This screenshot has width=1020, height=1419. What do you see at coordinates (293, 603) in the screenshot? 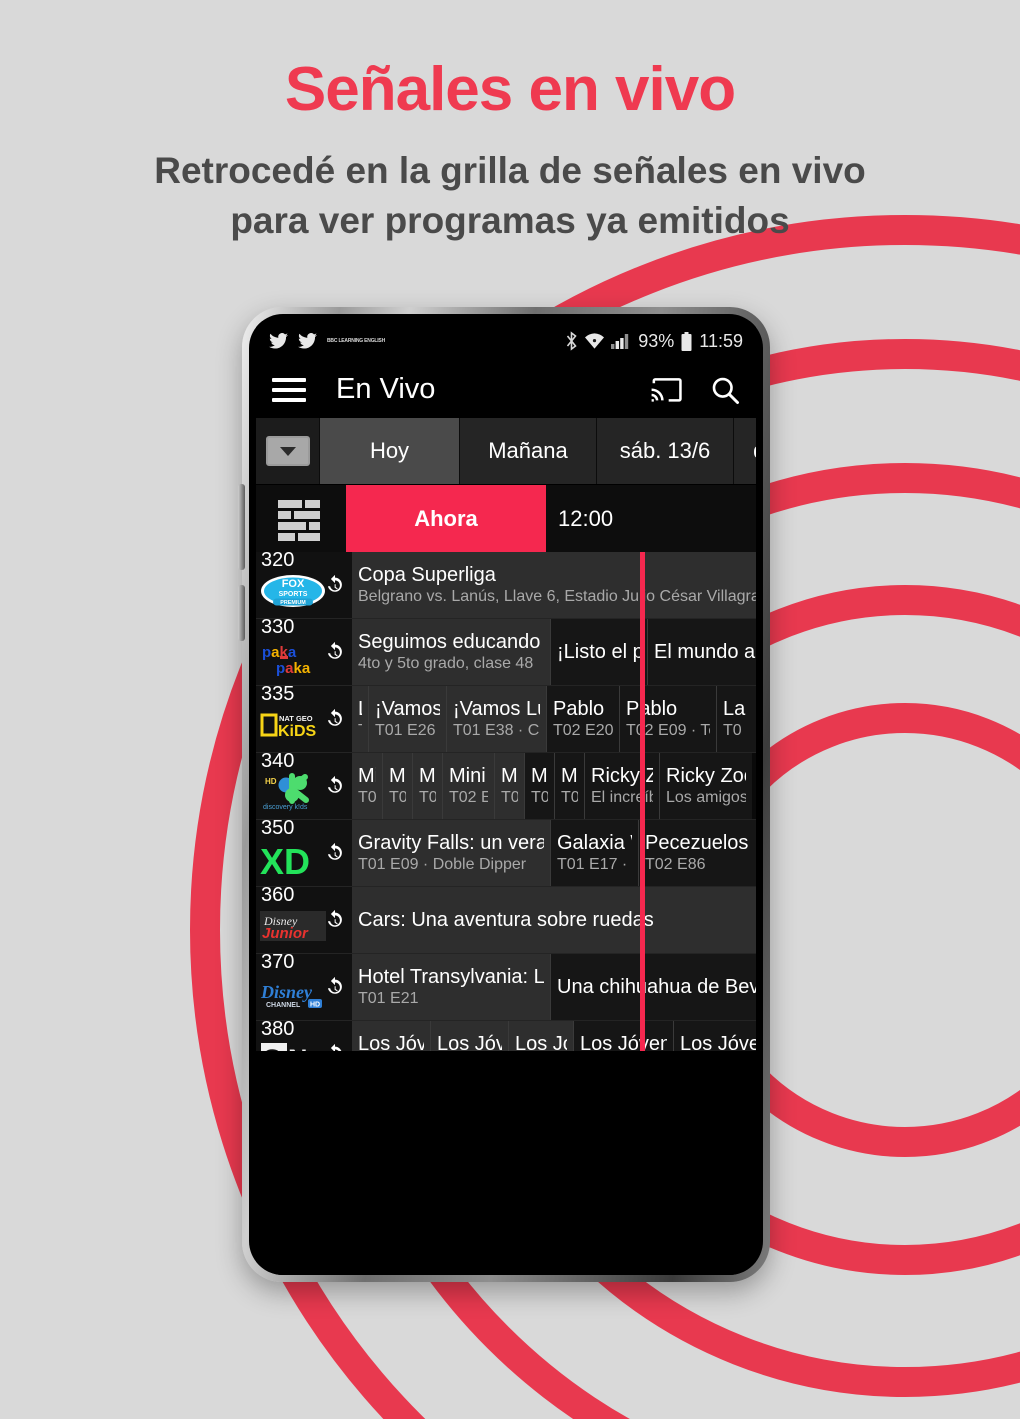
I see `svg-text: PREMIUM` at bounding box center [293, 603].